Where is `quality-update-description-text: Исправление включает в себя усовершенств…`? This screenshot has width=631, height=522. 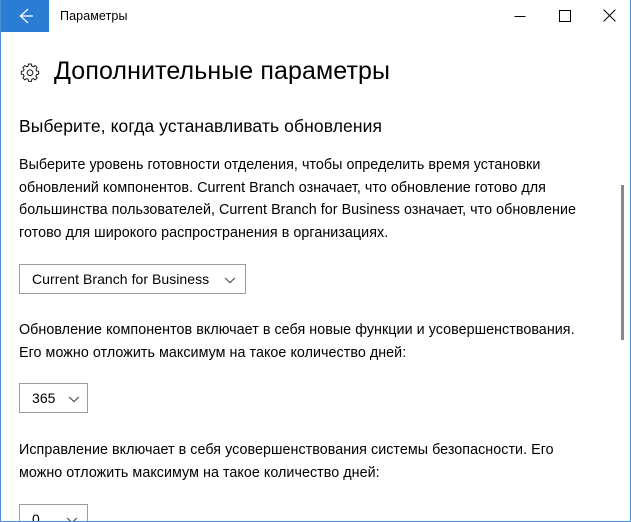
quality-update-description-text: Исправление включает в себя усовершенств… is located at coordinates (286, 461).